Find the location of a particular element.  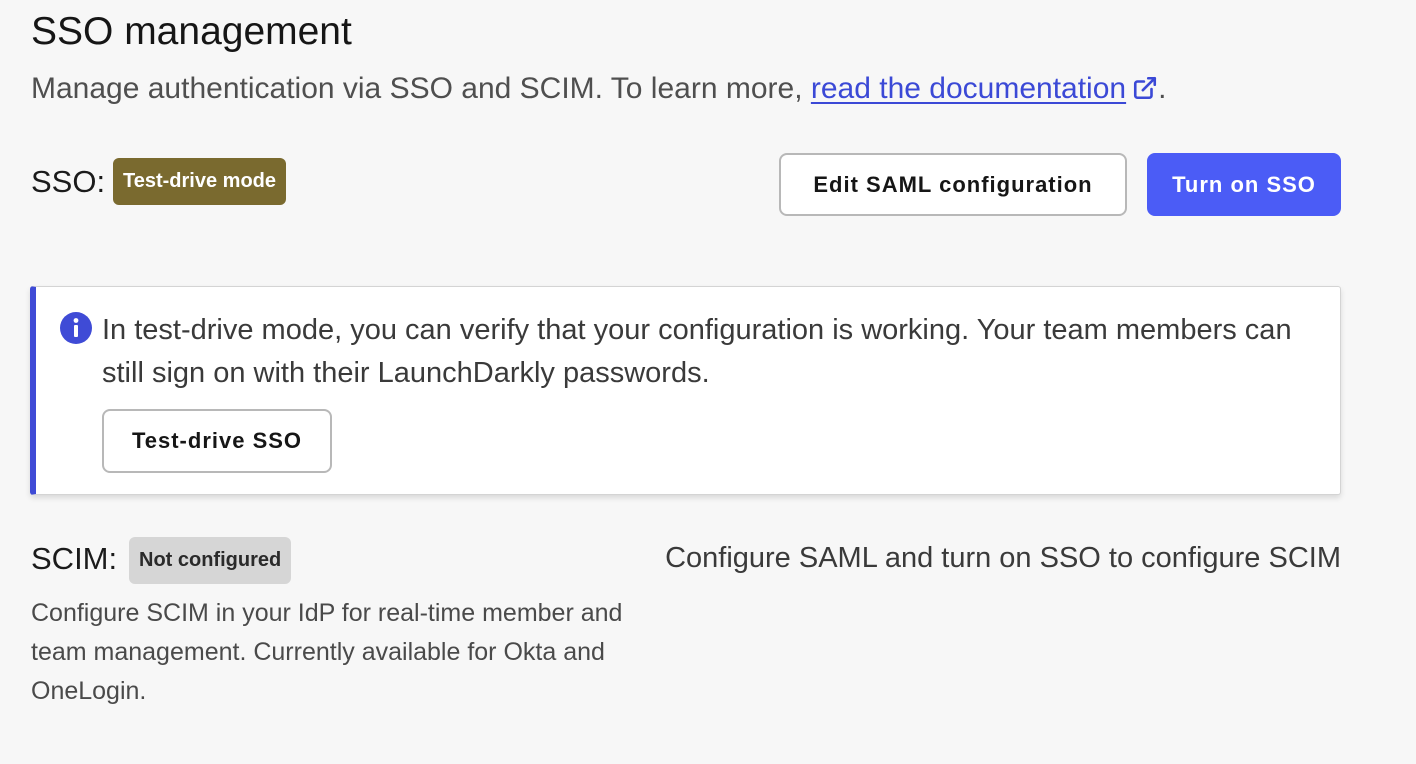

documentation-link-label: read the documentation is located at coordinates (968, 88).